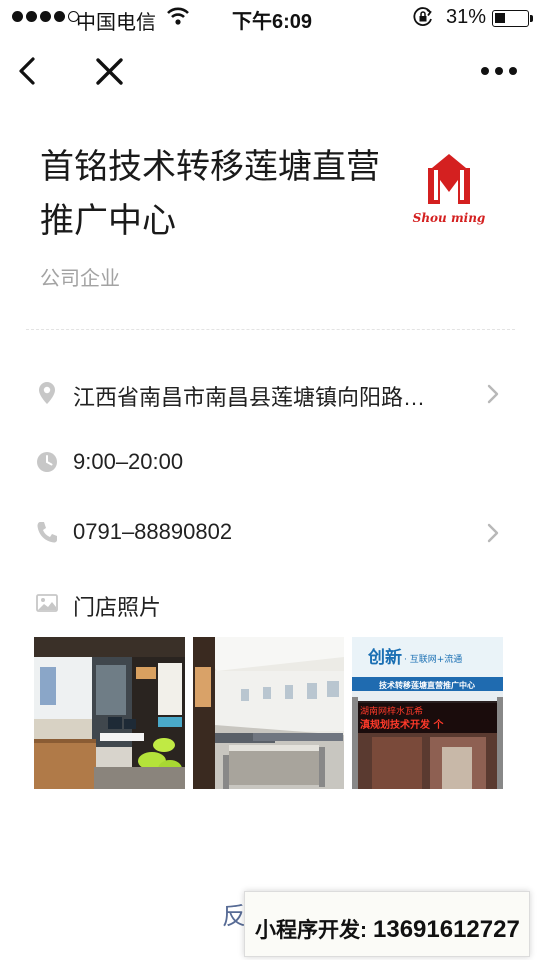 The width and height of the screenshot is (541, 960). What do you see at coordinates (402, 724) in the screenshot?
I see `svg-text: 滇规划技术开发 个` at bounding box center [402, 724].